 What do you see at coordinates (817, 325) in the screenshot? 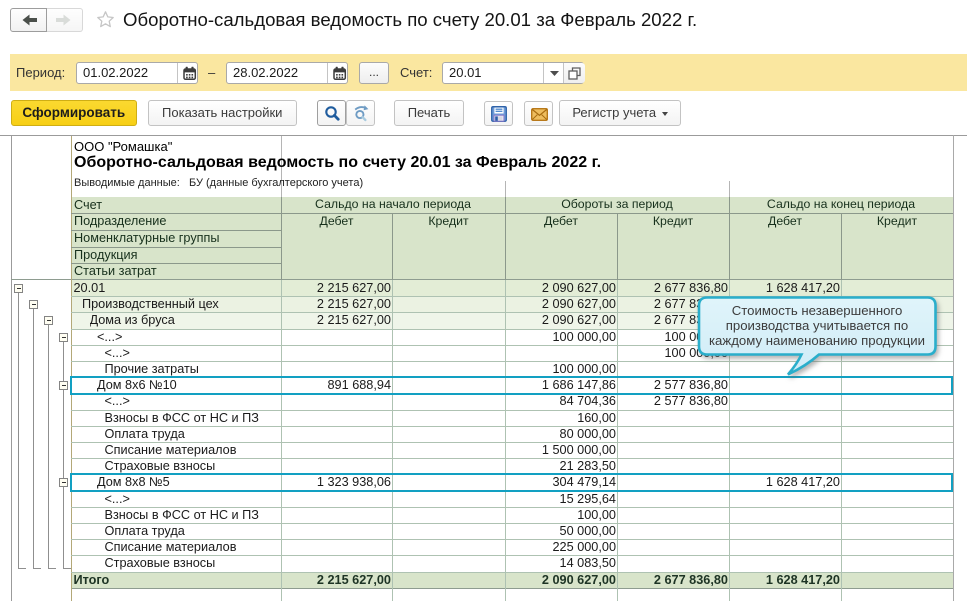
I see `svg-text: производства учитывается по` at bounding box center [817, 325].